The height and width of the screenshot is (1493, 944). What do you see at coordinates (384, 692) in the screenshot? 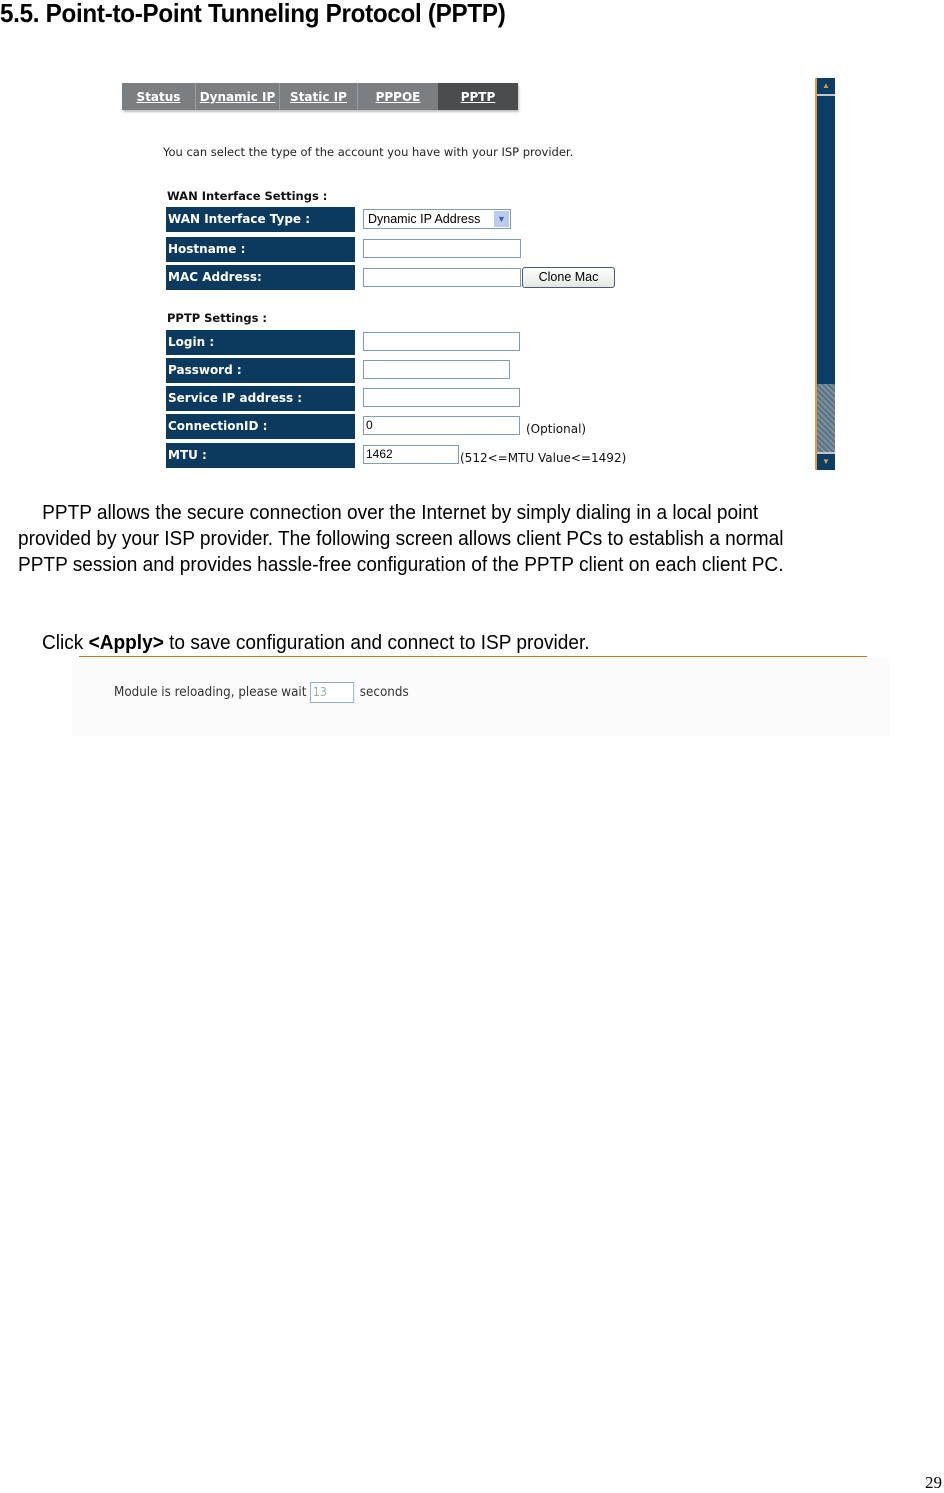
I see `reload-suffix: seconds` at bounding box center [384, 692].